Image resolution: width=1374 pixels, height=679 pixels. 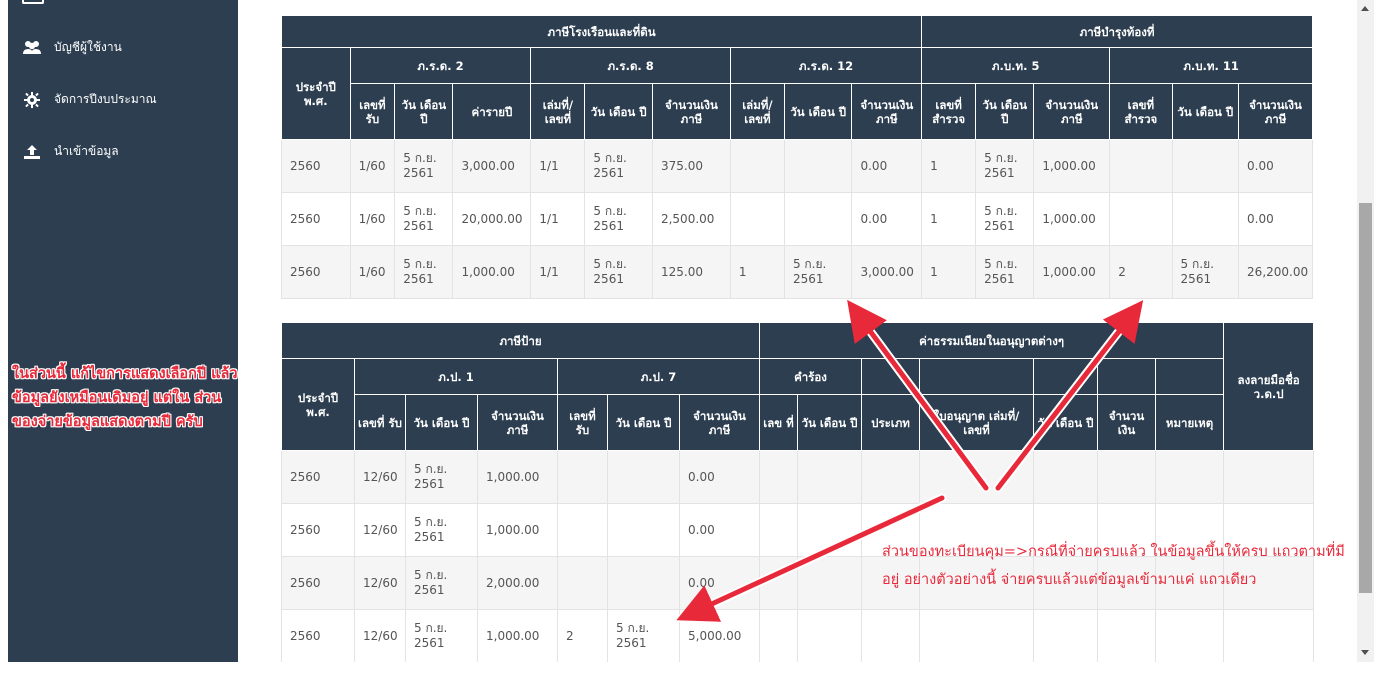 What do you see at coordinates (949, 111) in the screenshot?
I see `column-header: เลขที่ สำรวจ` at bounding box center [949, 111].